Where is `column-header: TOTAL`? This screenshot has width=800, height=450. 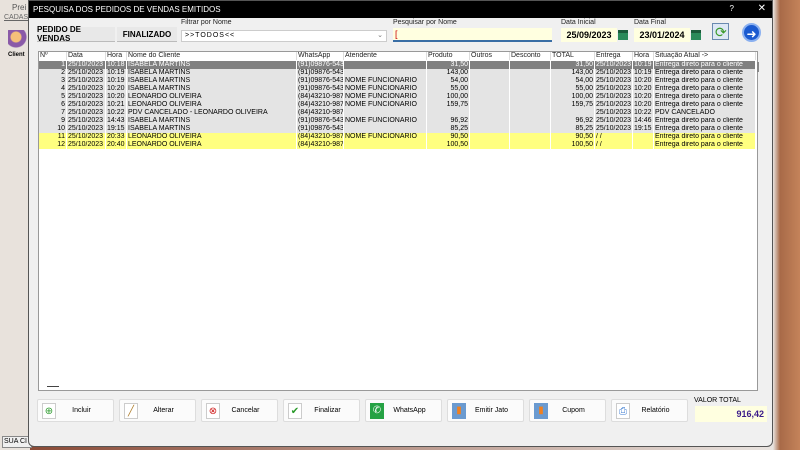
column-header: TOTAL is located at coordinates (573, 56).